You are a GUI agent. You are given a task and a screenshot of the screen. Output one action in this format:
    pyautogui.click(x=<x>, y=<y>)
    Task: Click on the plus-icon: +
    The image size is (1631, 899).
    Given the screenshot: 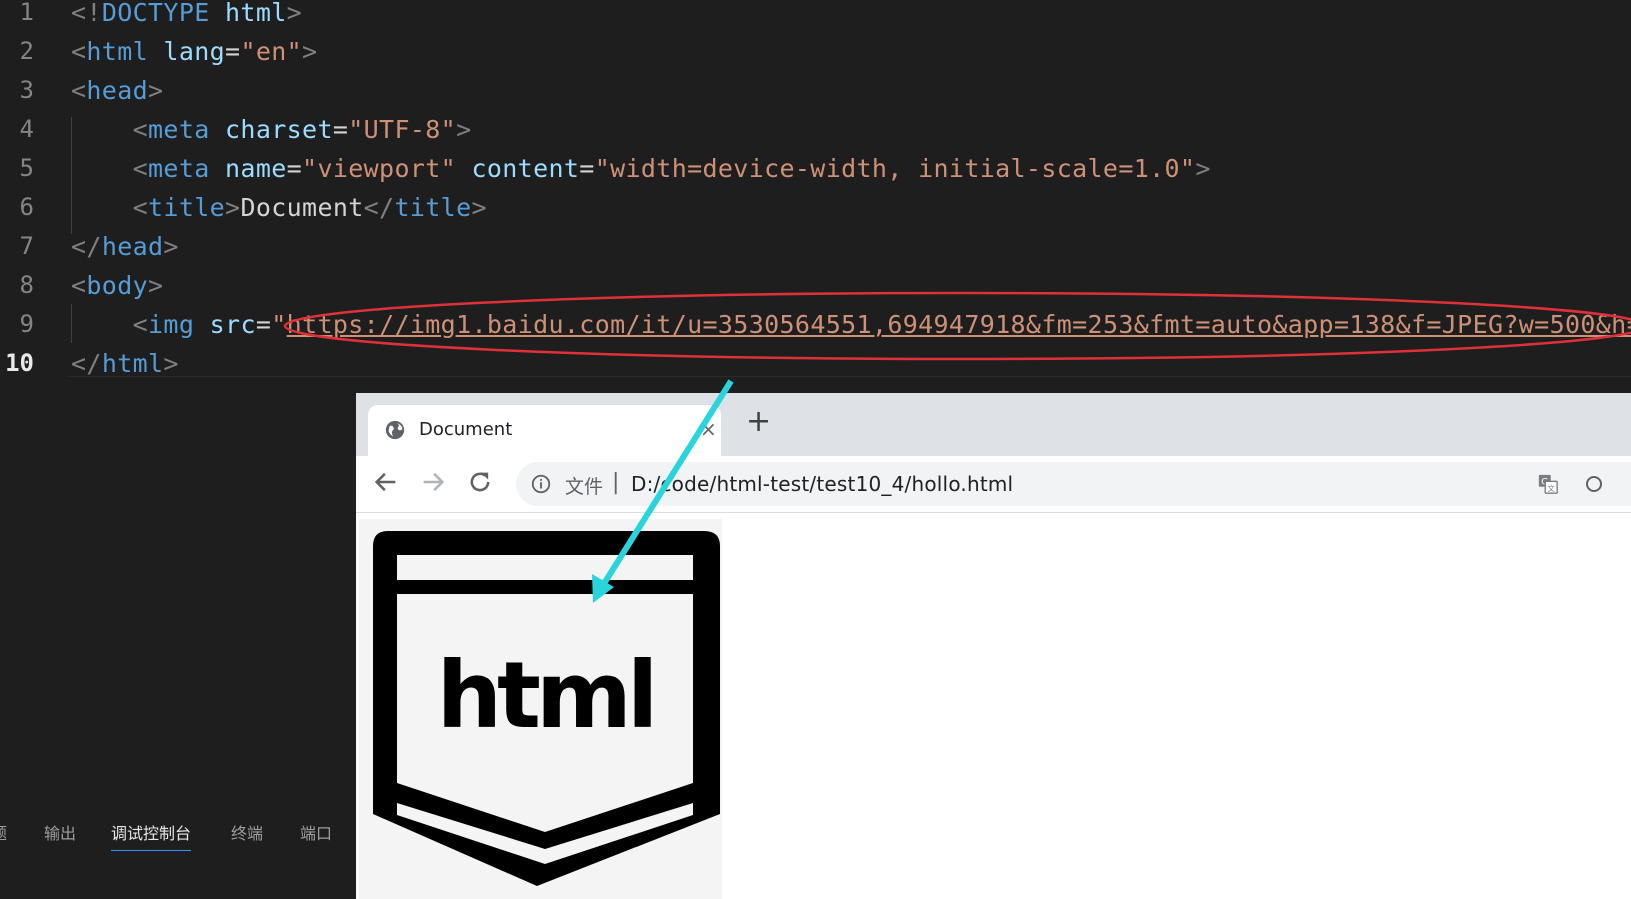 What is the action you would take?
    pyautogui.click(x=758, y=422)
    